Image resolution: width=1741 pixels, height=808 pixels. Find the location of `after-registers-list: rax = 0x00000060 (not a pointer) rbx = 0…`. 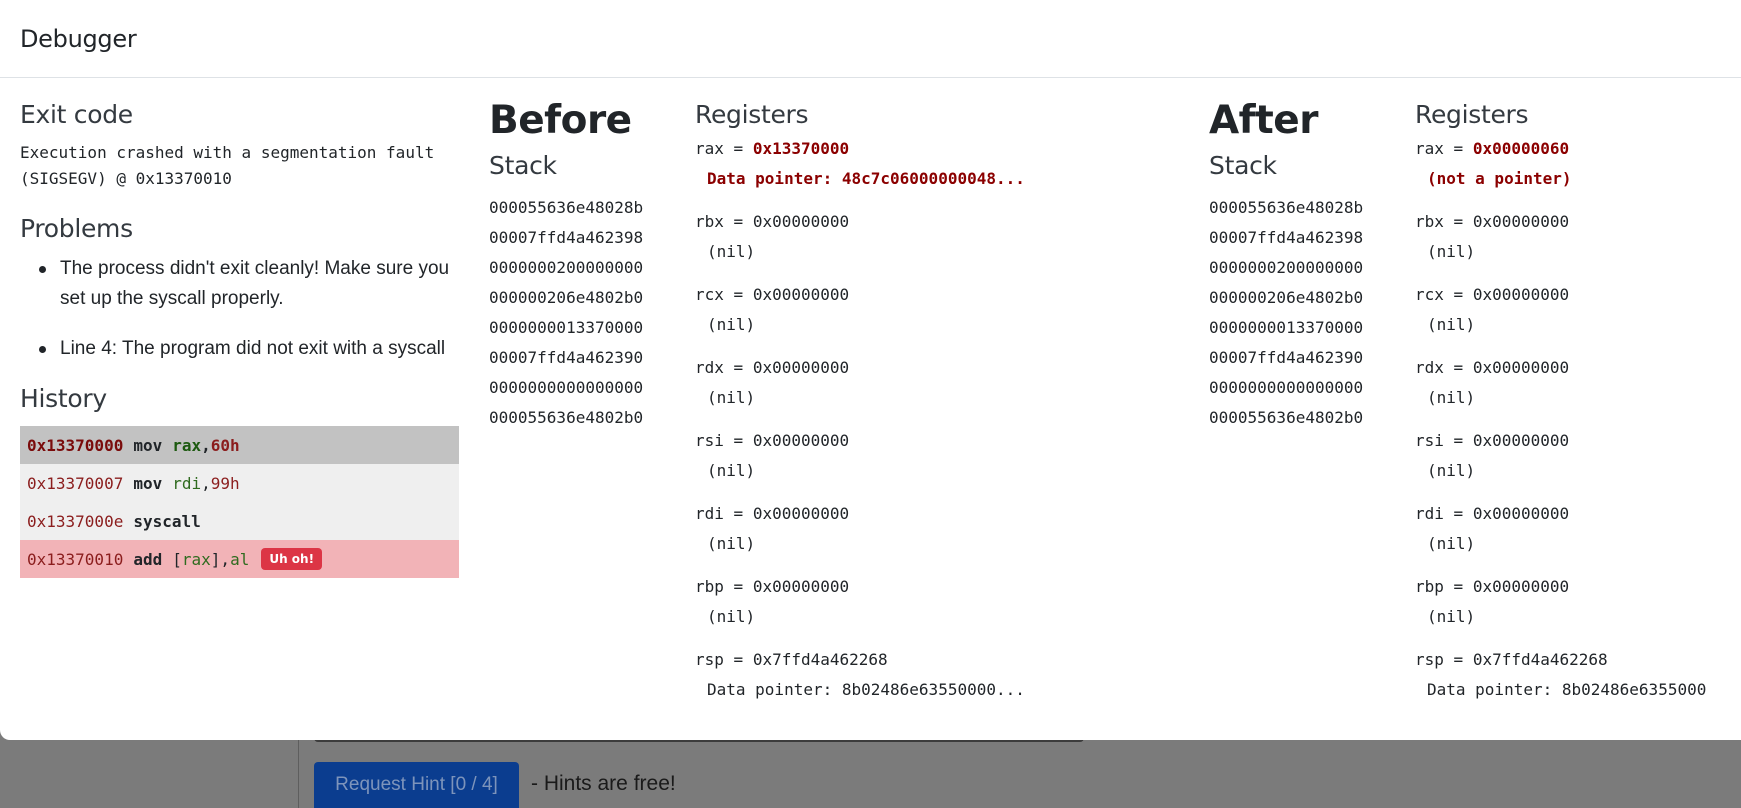

after-registers-list: rax = 0x00000060 (not a pointer) rbx = 0… is located at coordinates (1578, 419).